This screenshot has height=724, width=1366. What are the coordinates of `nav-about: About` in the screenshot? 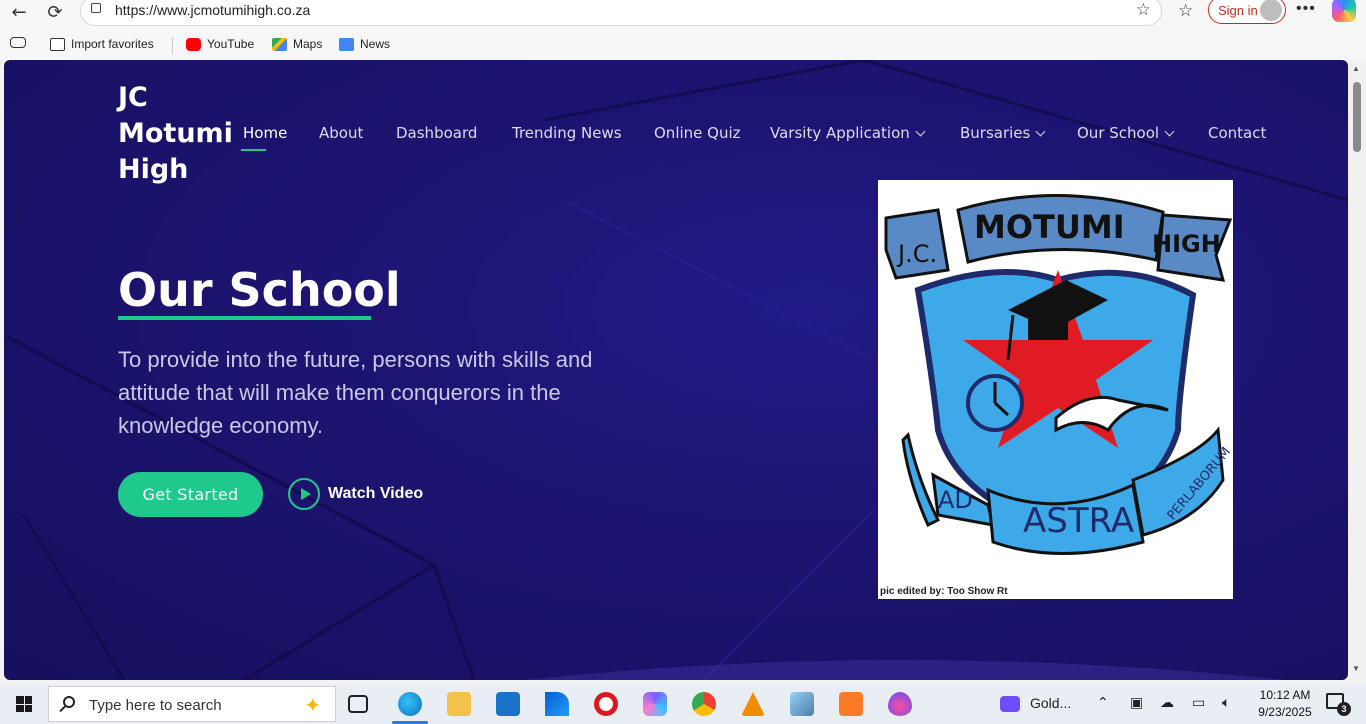 It's located at (341, 133).